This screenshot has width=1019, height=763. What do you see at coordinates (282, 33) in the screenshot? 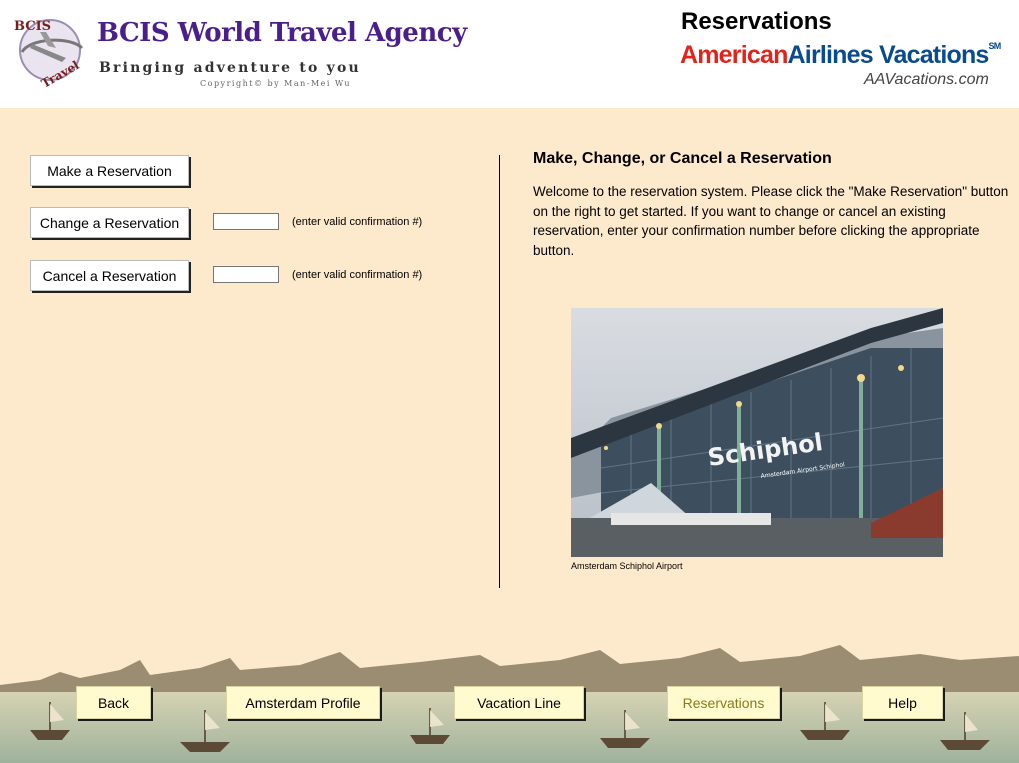
I see `agency-name: BCIS World Travel Agency` at bounding box center [282, 33].